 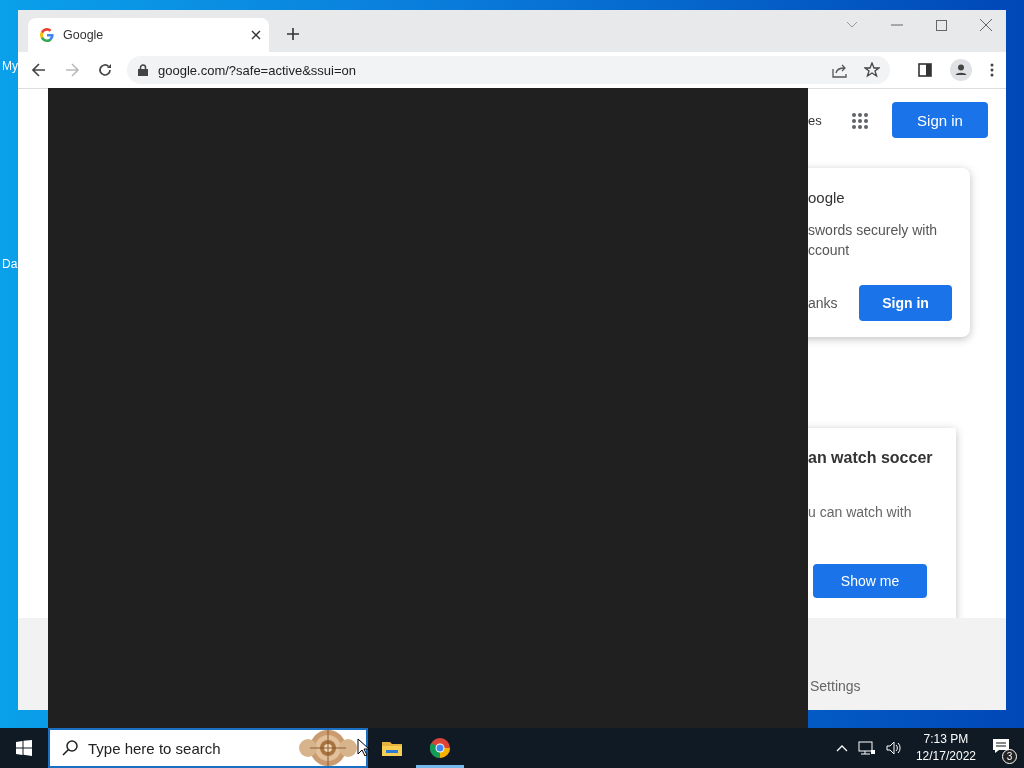 What do you see at coordinates (941, 25) in the screenshot?
I see `maximize-icon` at bounding box center [941, 25].